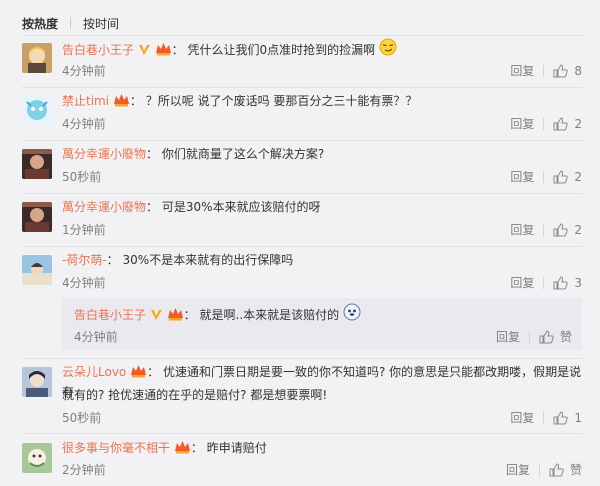  What do you see at coordinates (84, 230) in the screenshot?
I see `timestamp: 1分钟前` at bounding box center [84, 230].